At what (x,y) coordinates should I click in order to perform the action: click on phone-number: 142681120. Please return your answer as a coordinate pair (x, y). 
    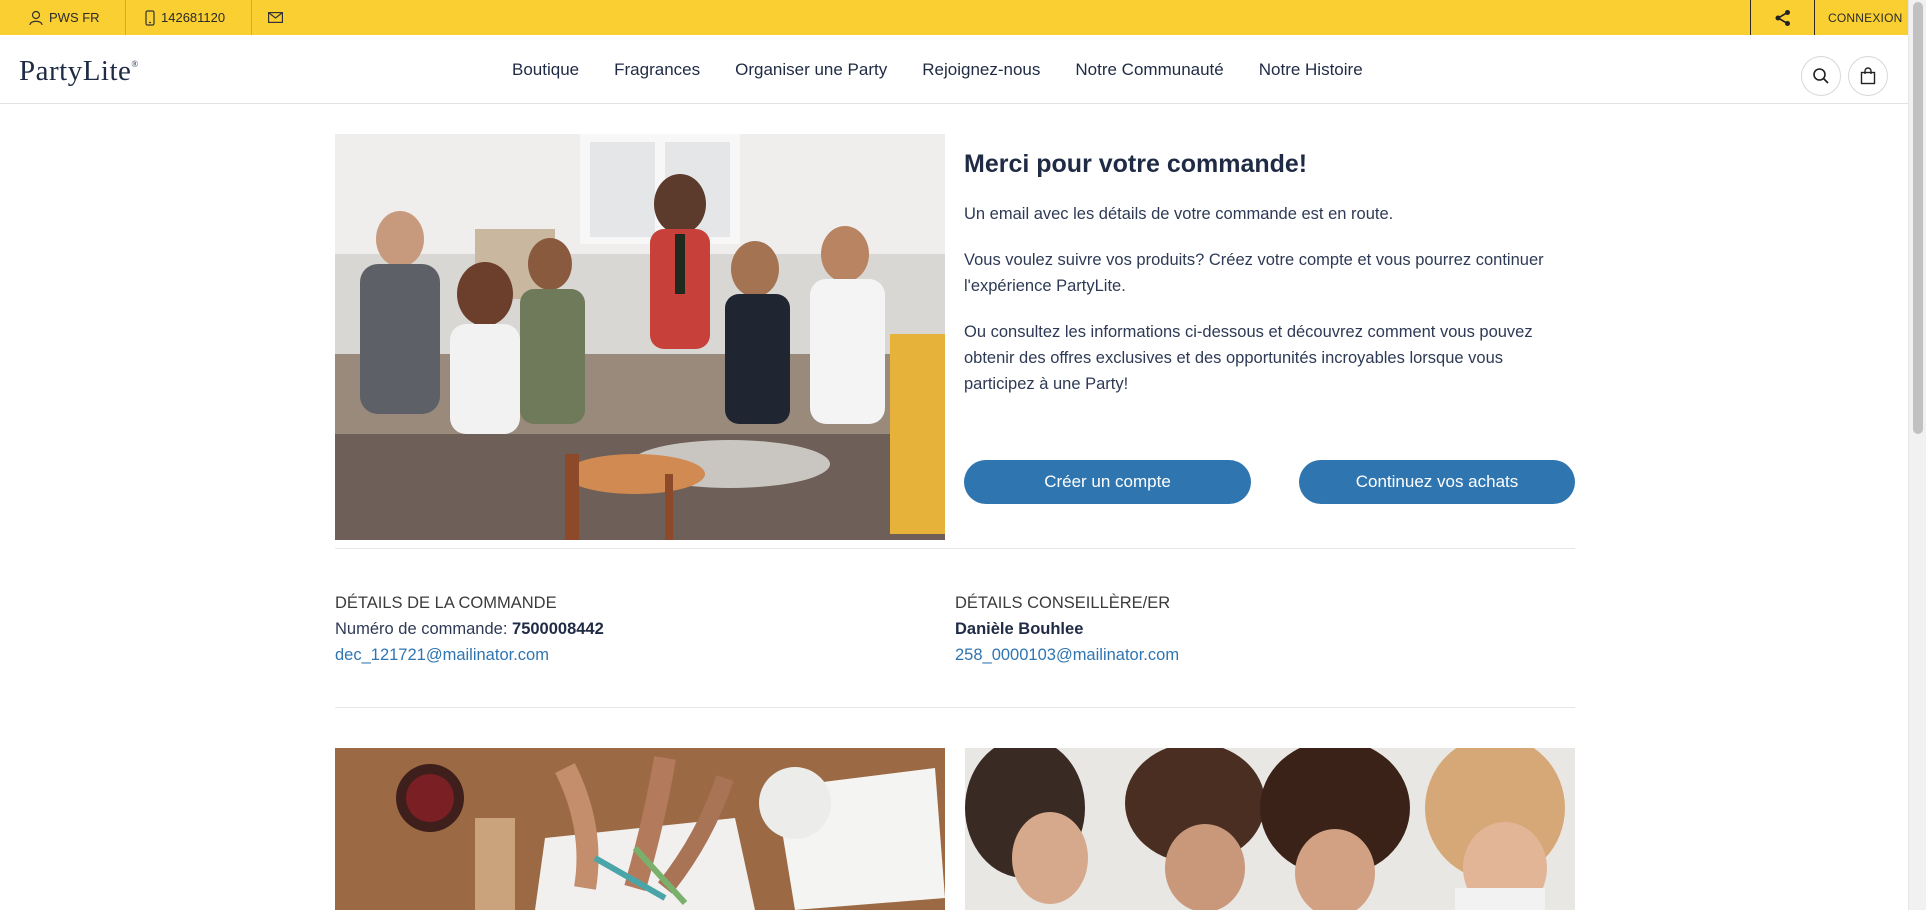
    Looking at the image, I should click on (193, 17).